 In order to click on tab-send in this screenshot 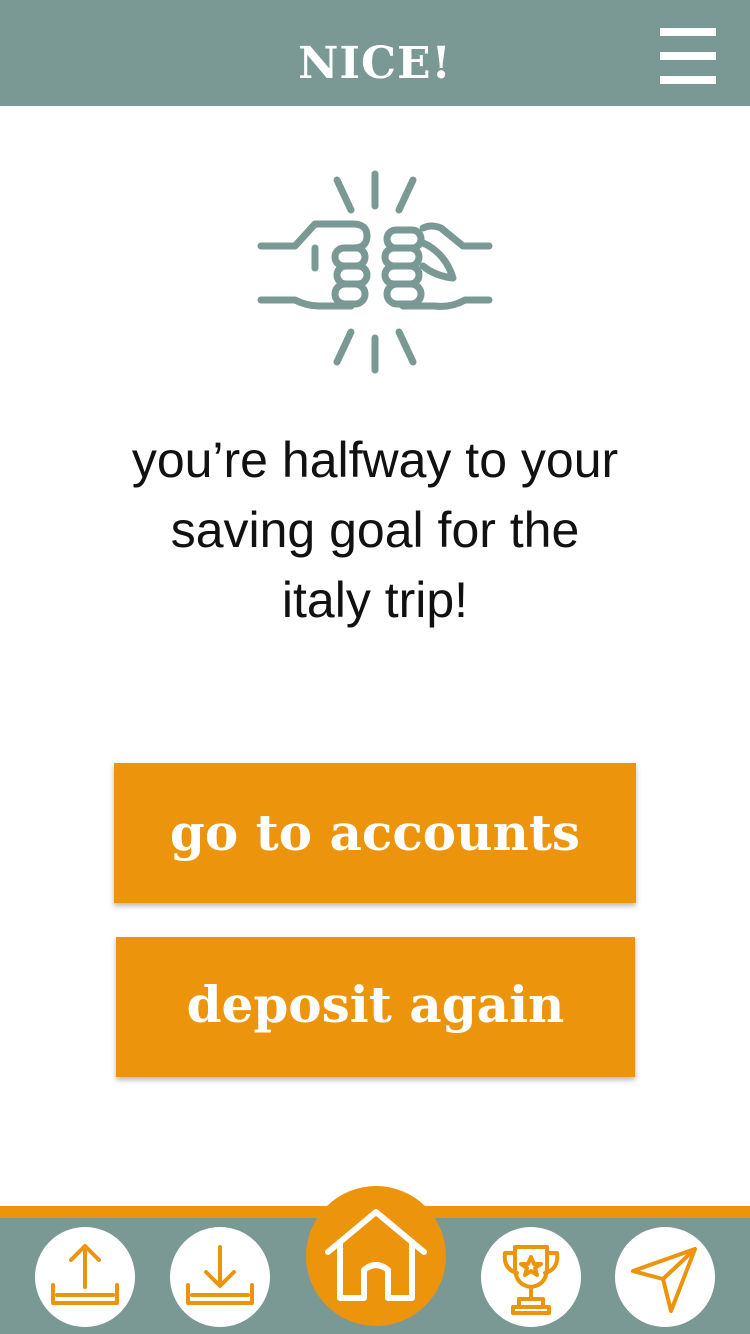, I will do `click(665, 1277)`.